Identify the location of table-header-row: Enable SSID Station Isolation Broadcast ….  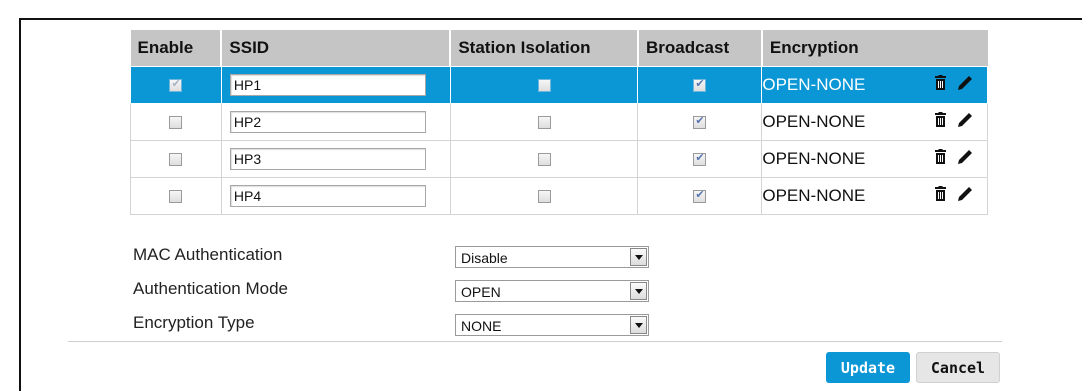
(559, 48).